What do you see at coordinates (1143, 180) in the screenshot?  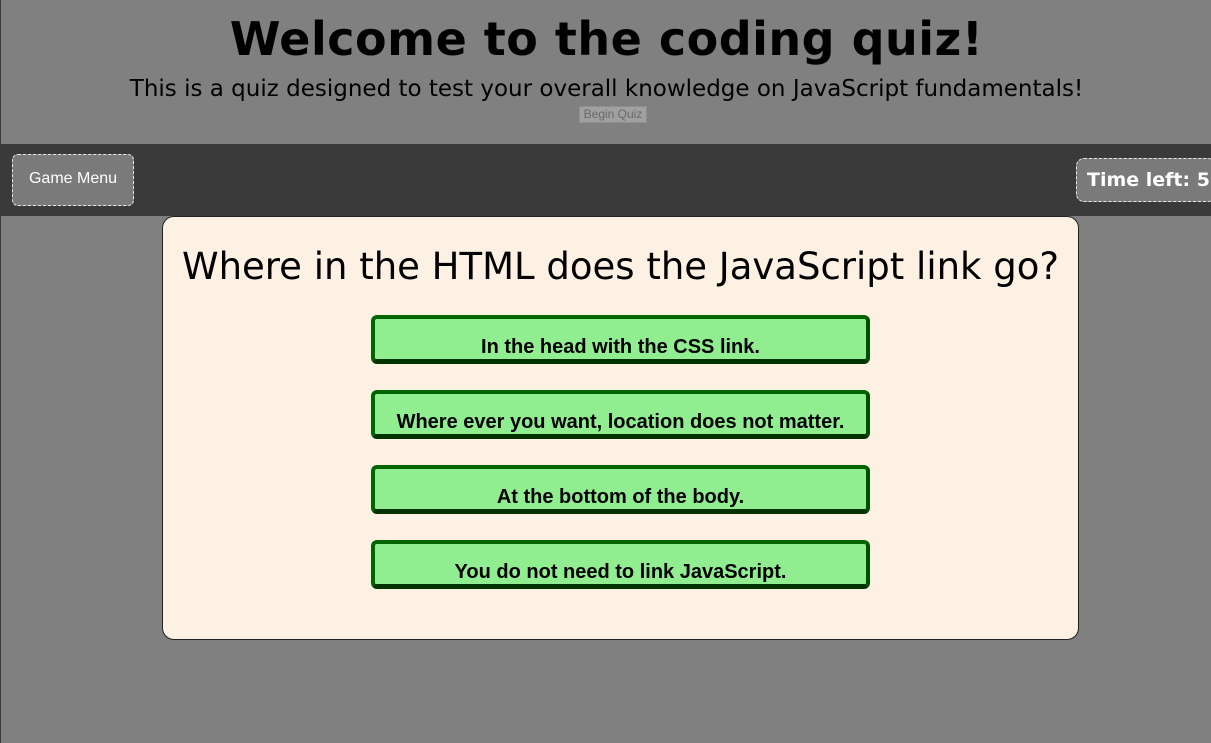 I see `time-left-display: Time left: 51` at bounding box center [1143, 180].